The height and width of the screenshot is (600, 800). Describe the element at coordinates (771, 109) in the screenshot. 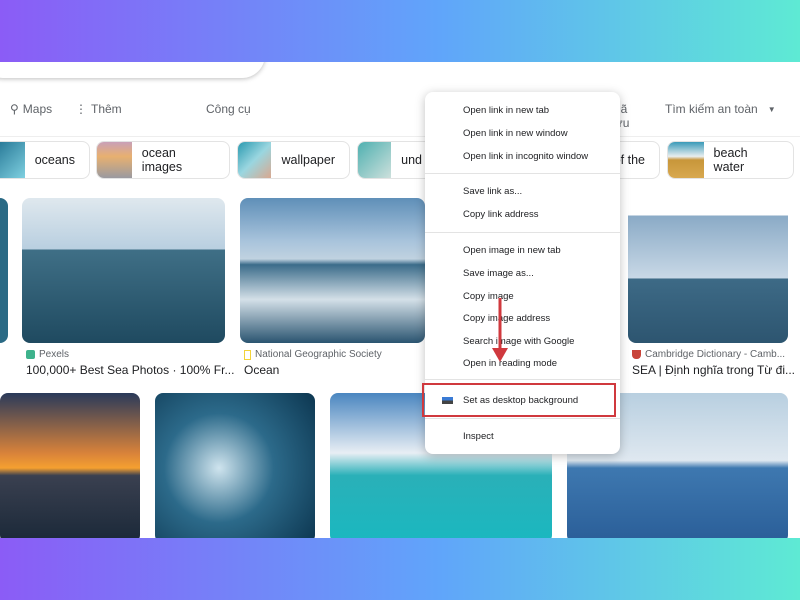

I see `dropdown-arrow-icon: ▼` at that location.